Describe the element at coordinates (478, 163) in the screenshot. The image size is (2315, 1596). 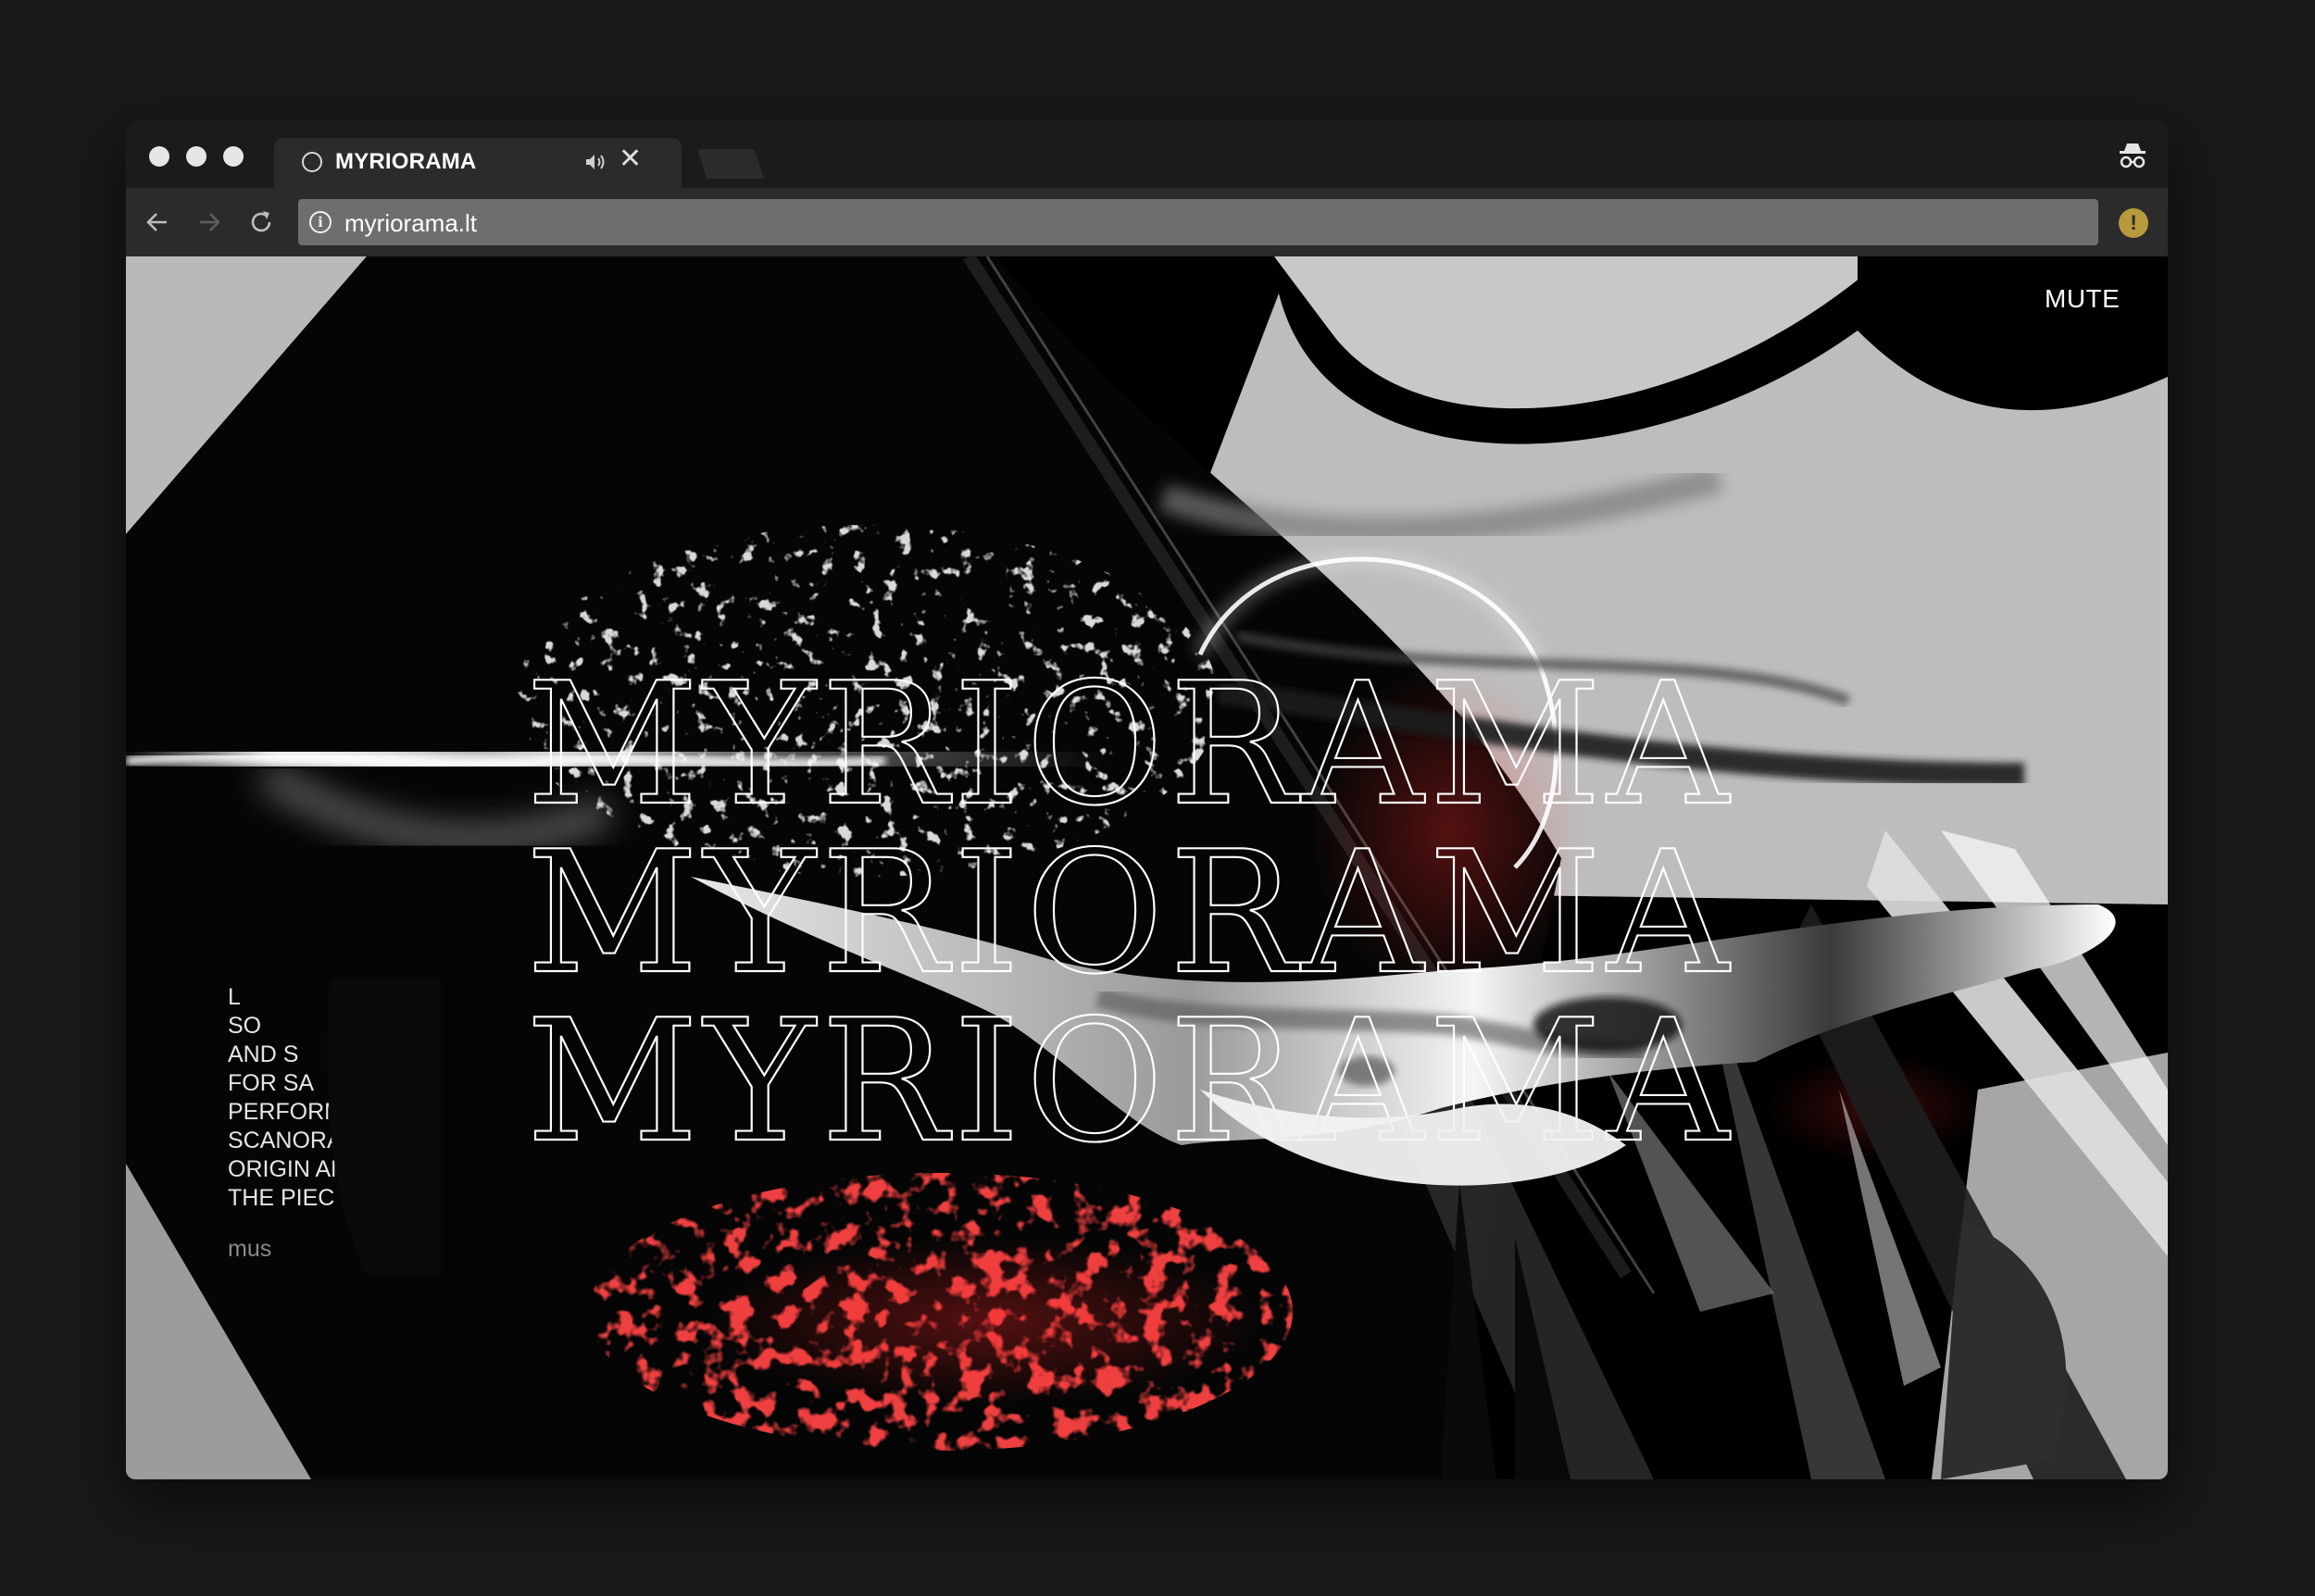
I see `tab-myriorama: MYRIORAMA ✕` at that location.